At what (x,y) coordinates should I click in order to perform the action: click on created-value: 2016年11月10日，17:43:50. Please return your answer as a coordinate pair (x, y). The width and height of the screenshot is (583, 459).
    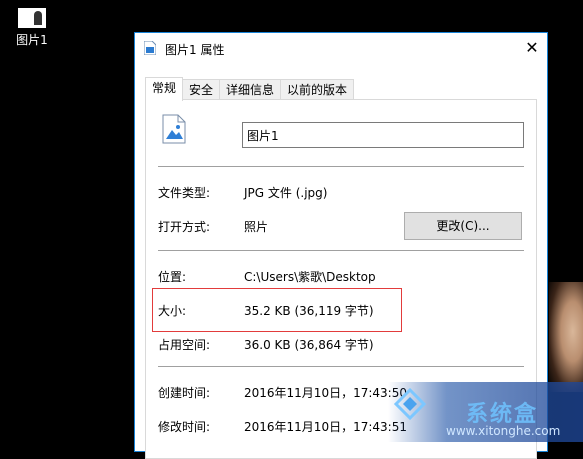
    Looking at the image, I should click on (325, 393).